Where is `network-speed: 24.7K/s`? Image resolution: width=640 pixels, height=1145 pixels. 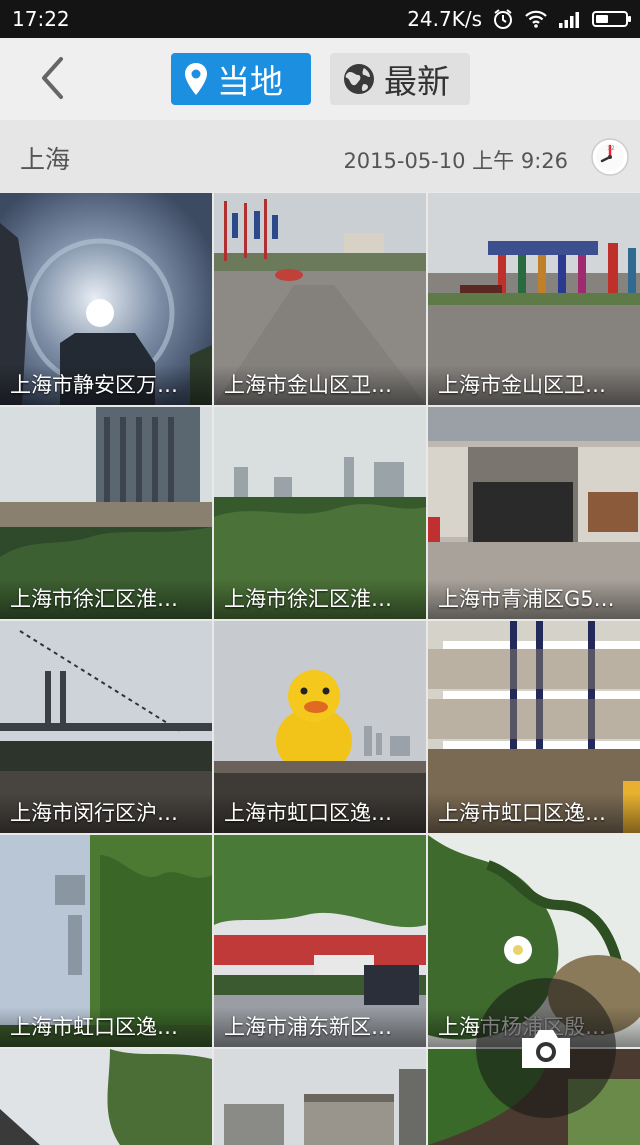
network-speed: 24.7K/s is located at coordinates (444, 19).